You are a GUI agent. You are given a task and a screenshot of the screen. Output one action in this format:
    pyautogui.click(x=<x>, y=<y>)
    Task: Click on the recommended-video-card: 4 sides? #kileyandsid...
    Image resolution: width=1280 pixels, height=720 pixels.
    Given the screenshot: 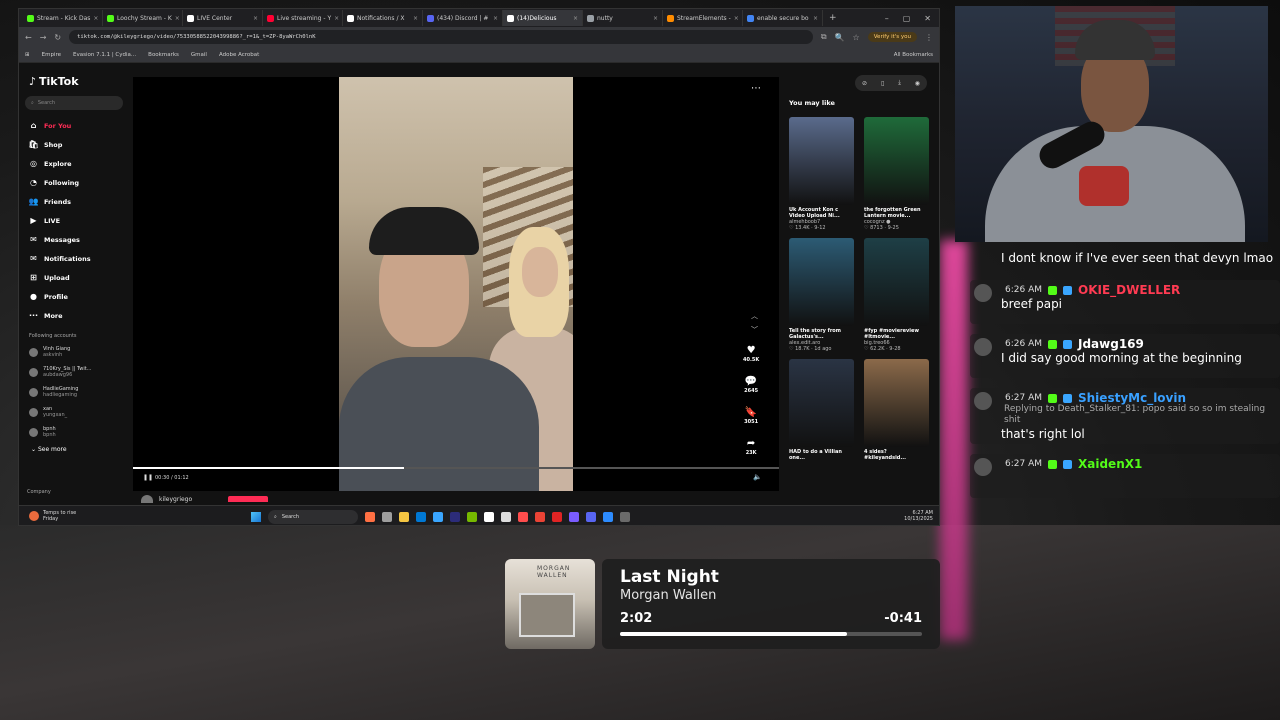 What is the action you would take?
    pyautogui.click(x=896, y=410)
    